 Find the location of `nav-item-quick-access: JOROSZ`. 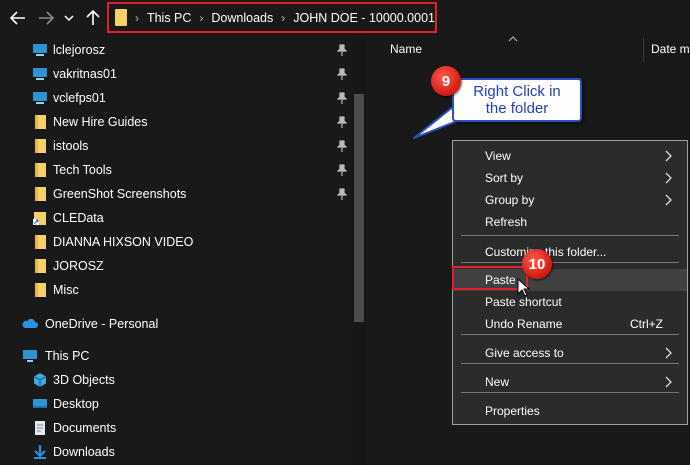

nav-item-quick-access: JOROSZ is located at coordinates (180, 266).